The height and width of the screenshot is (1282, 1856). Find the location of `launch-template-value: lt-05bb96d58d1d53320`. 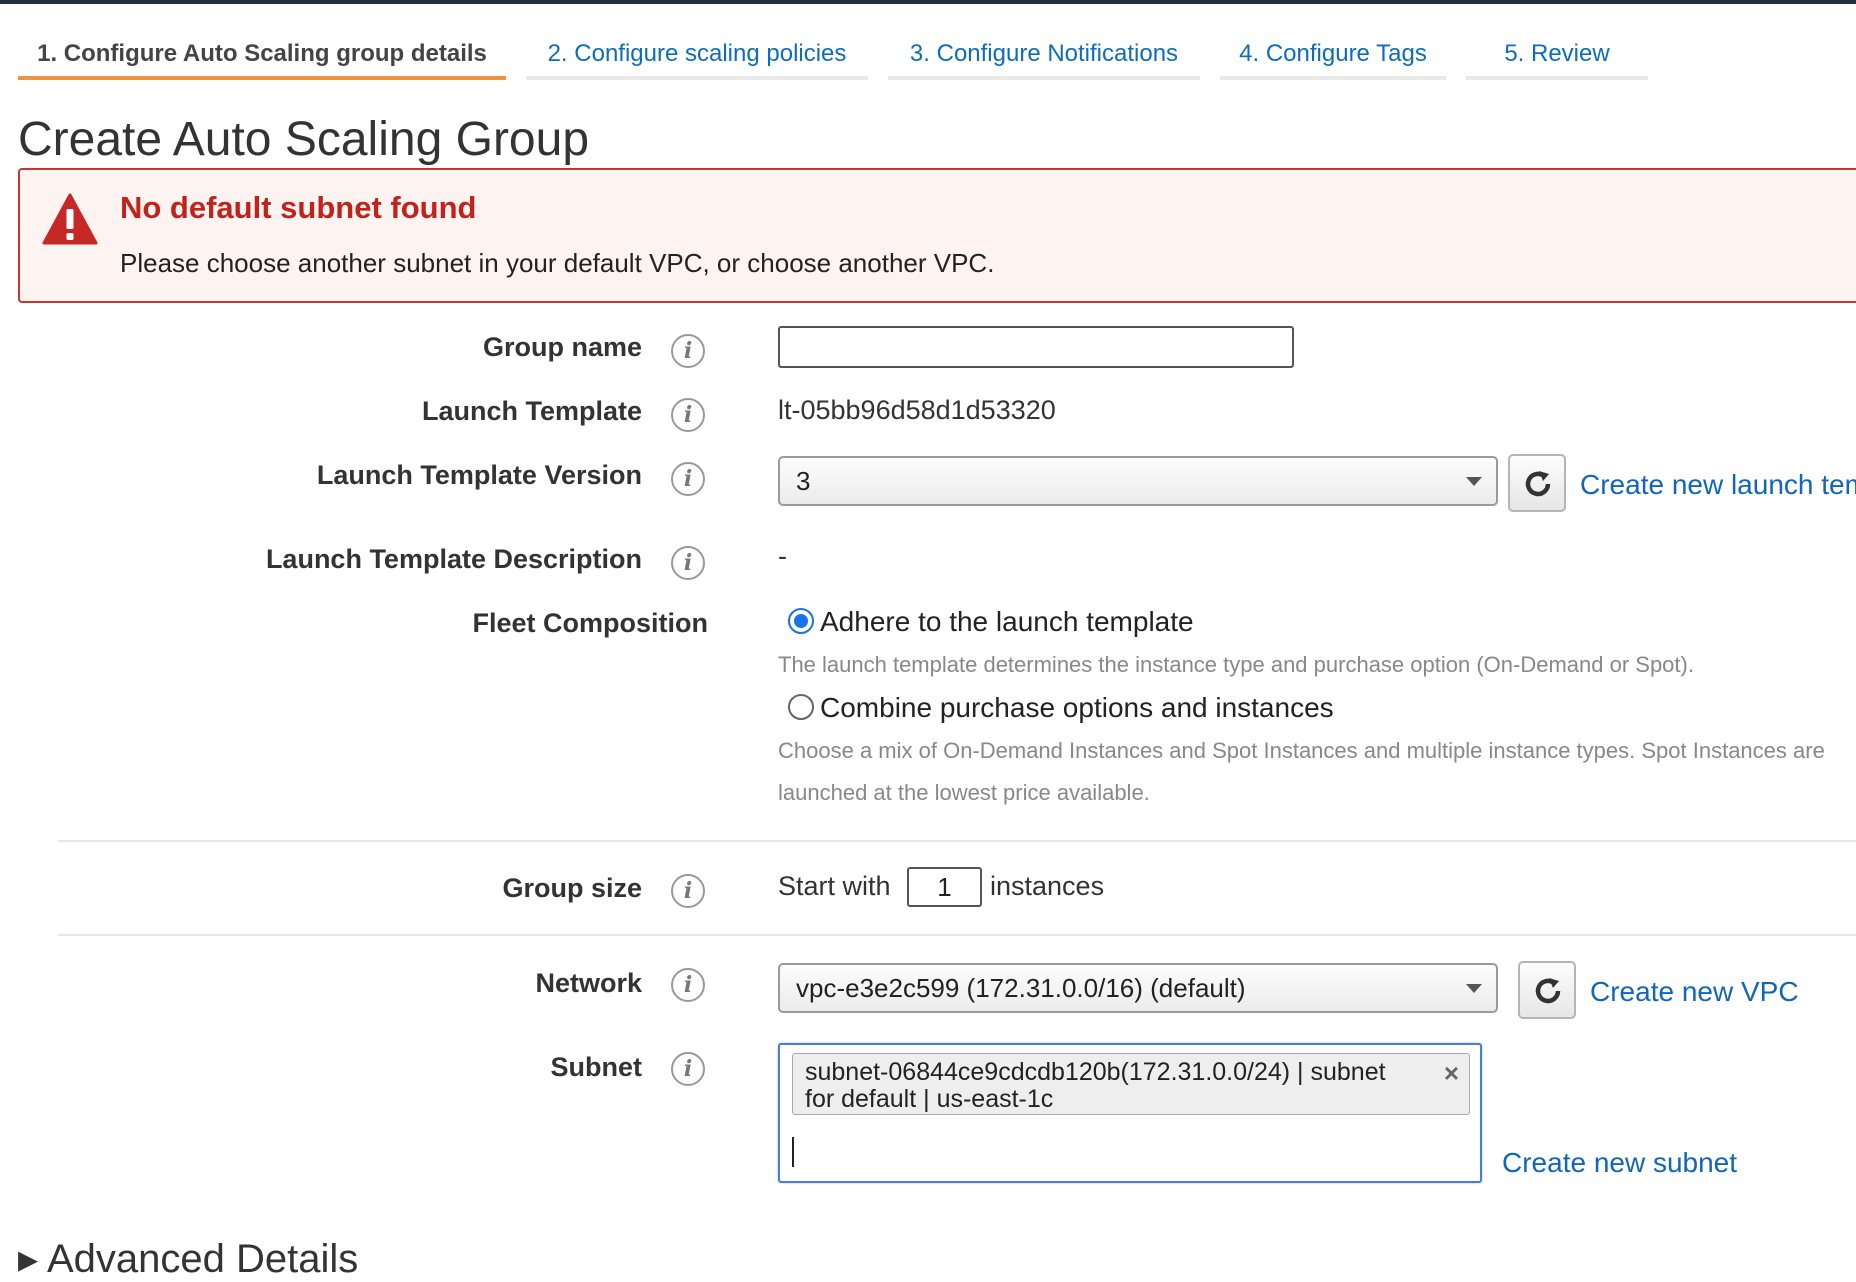

launch-template-value: lt-05bb96d58d1d53320 is located at coordinates (917, 410).